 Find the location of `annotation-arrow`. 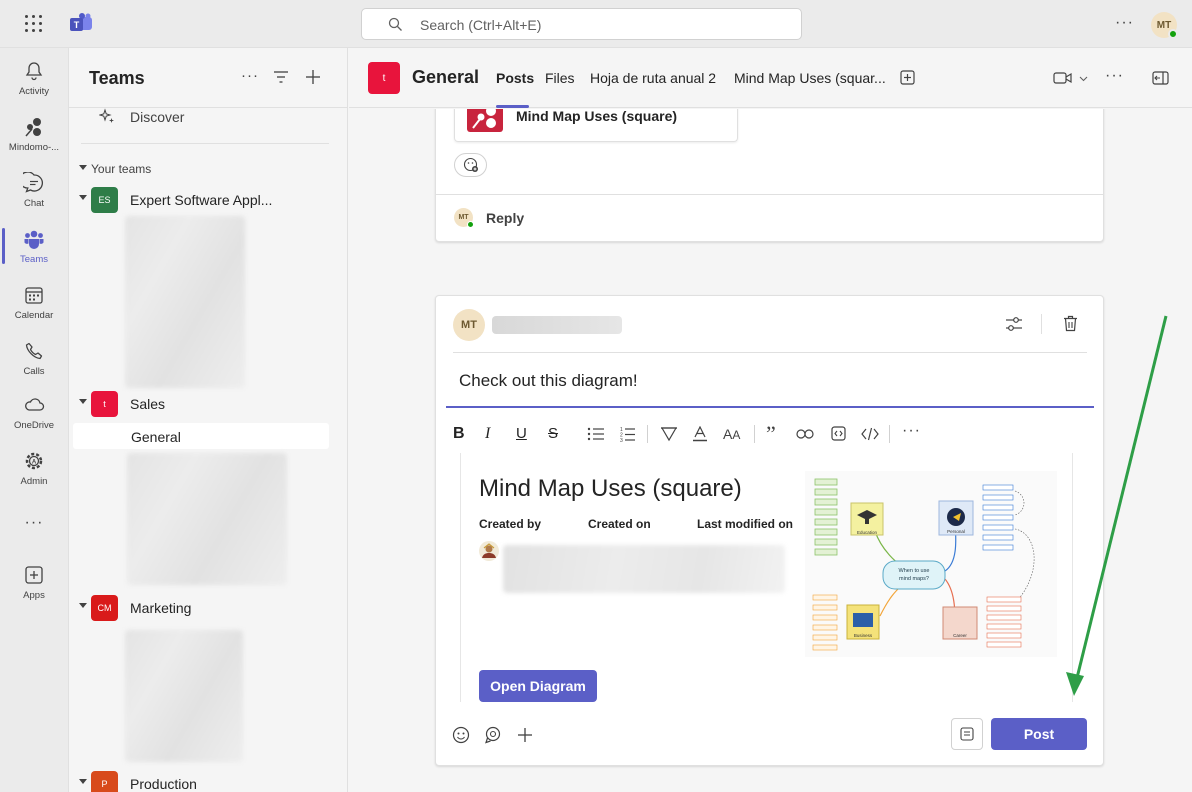

annotation-arrow is located at coordinates (1117, 505).